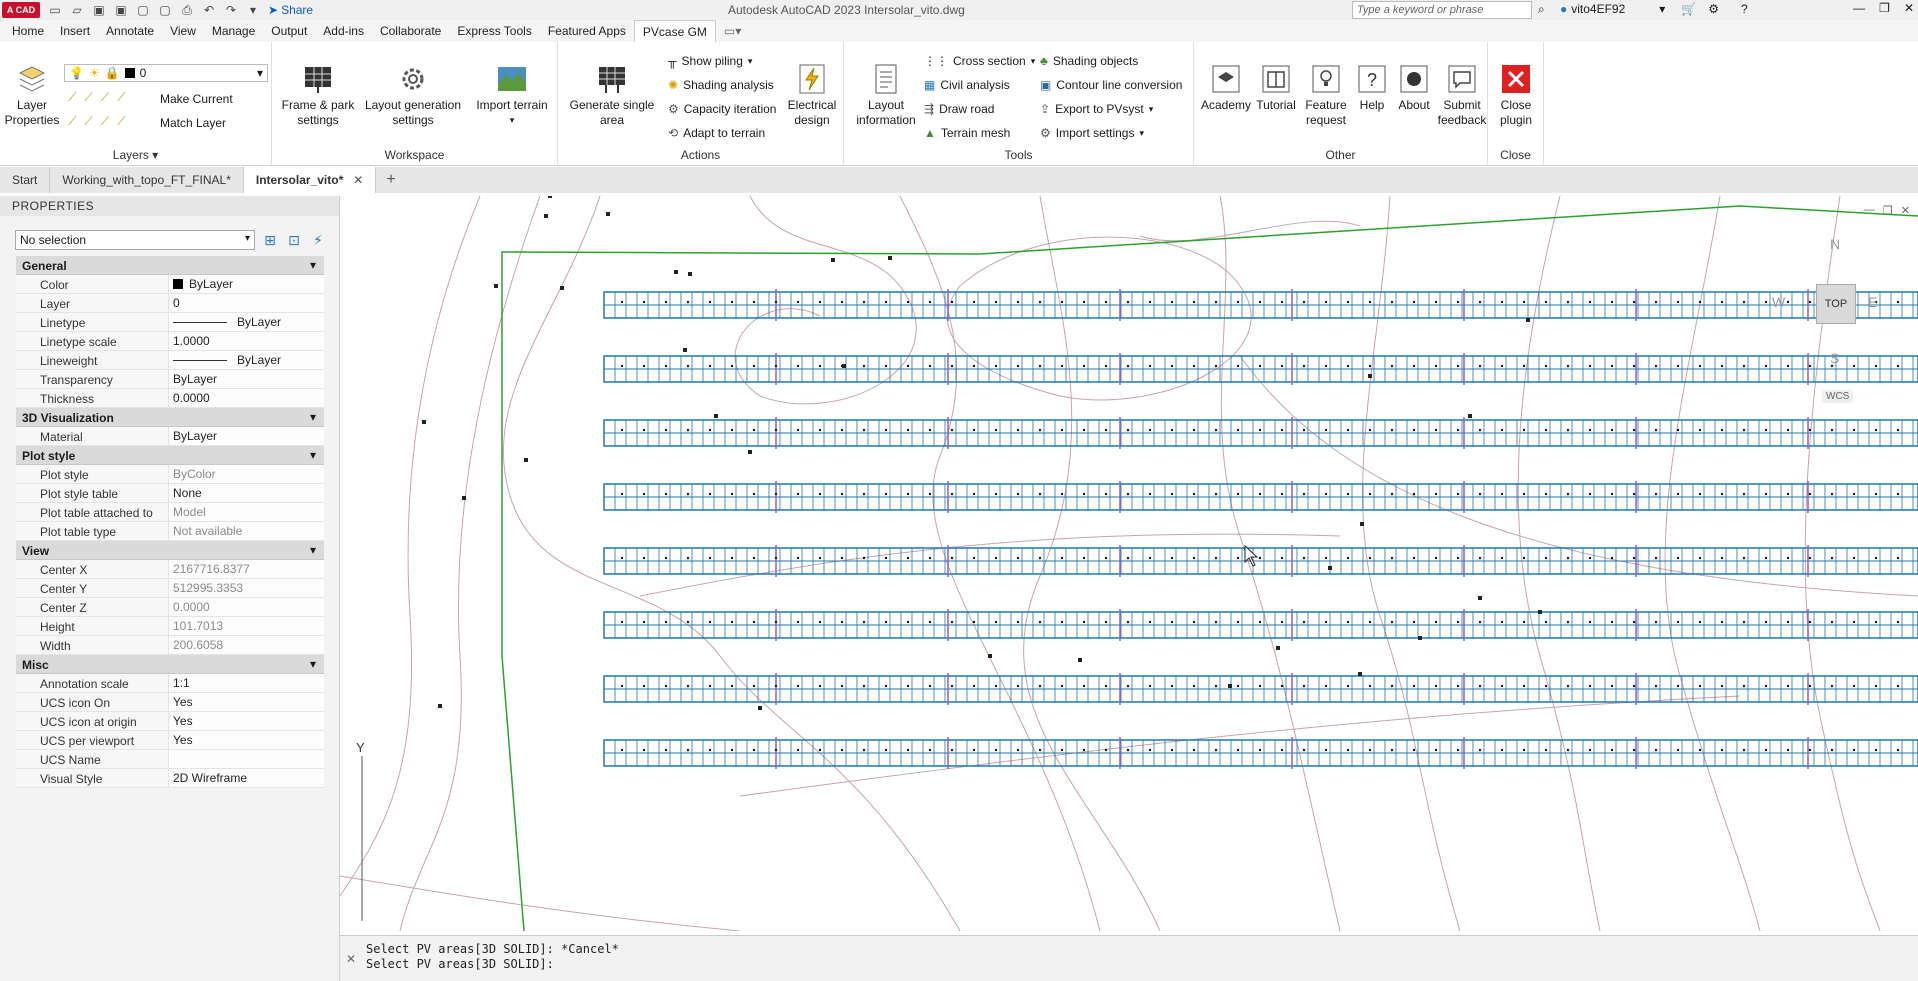  What do you see at coordinates (390, 180) in the screenshot?
I see `new-tab-button: +` at bounding box center [390, 180].